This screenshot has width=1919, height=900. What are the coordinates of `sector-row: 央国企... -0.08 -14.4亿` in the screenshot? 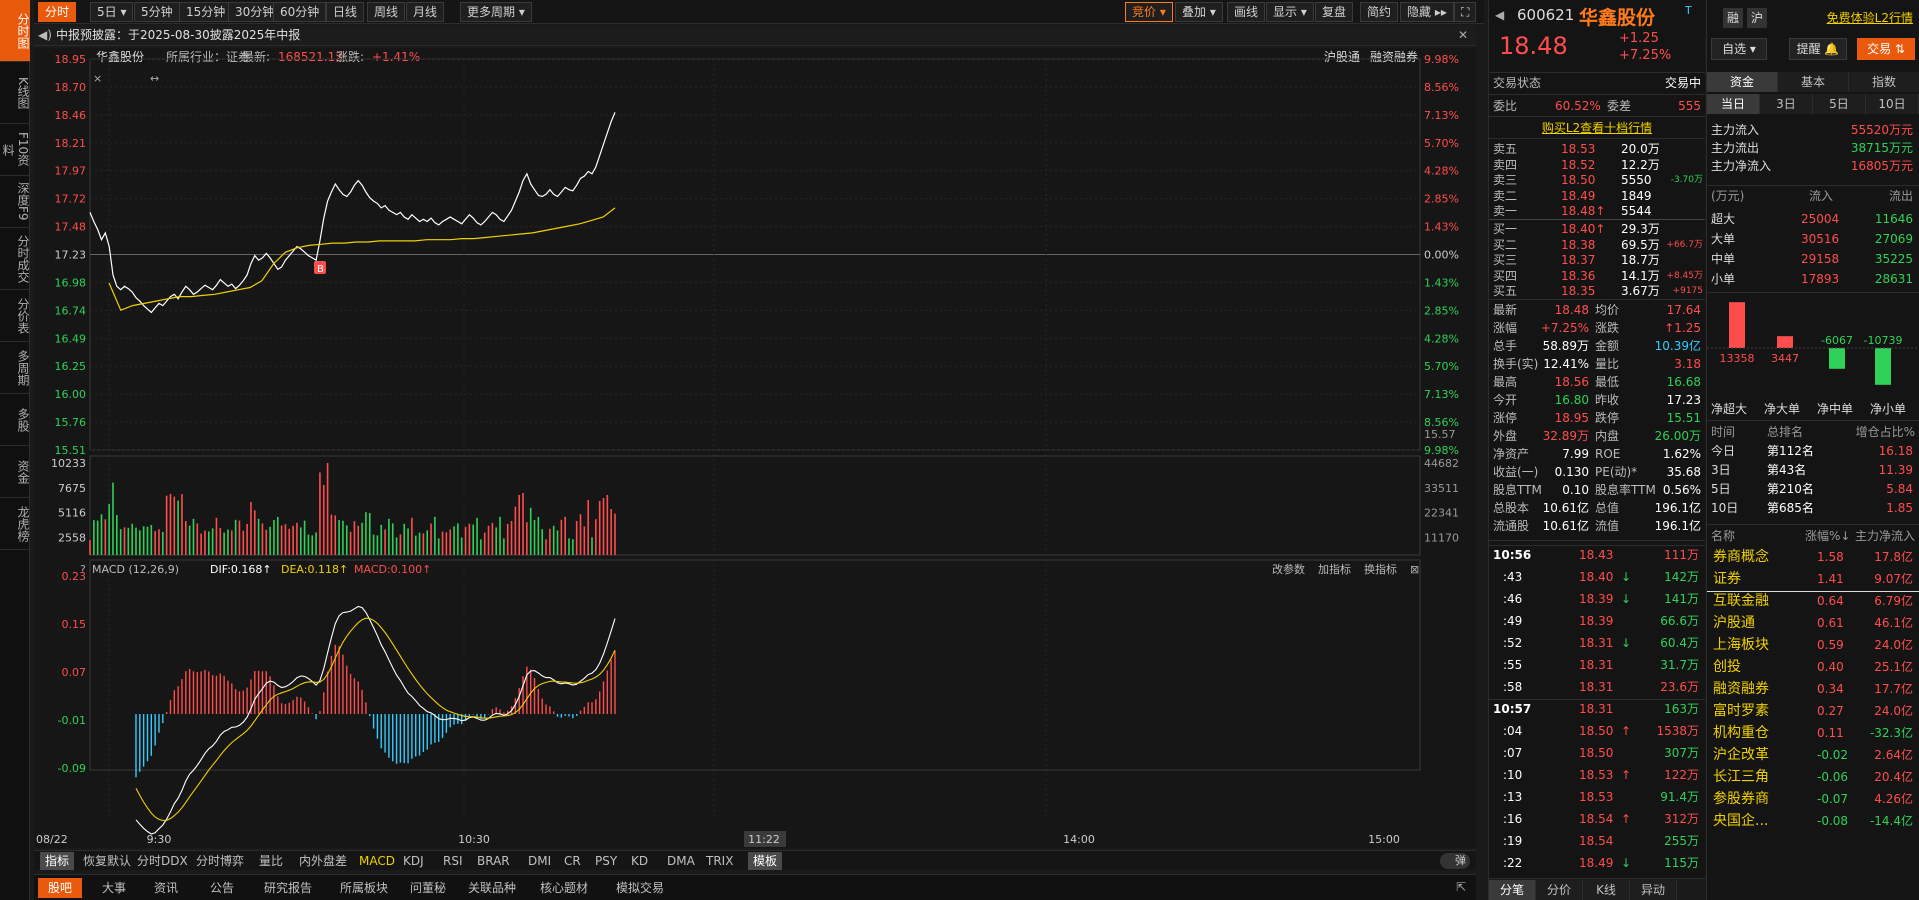 It's located at (1813, 823).